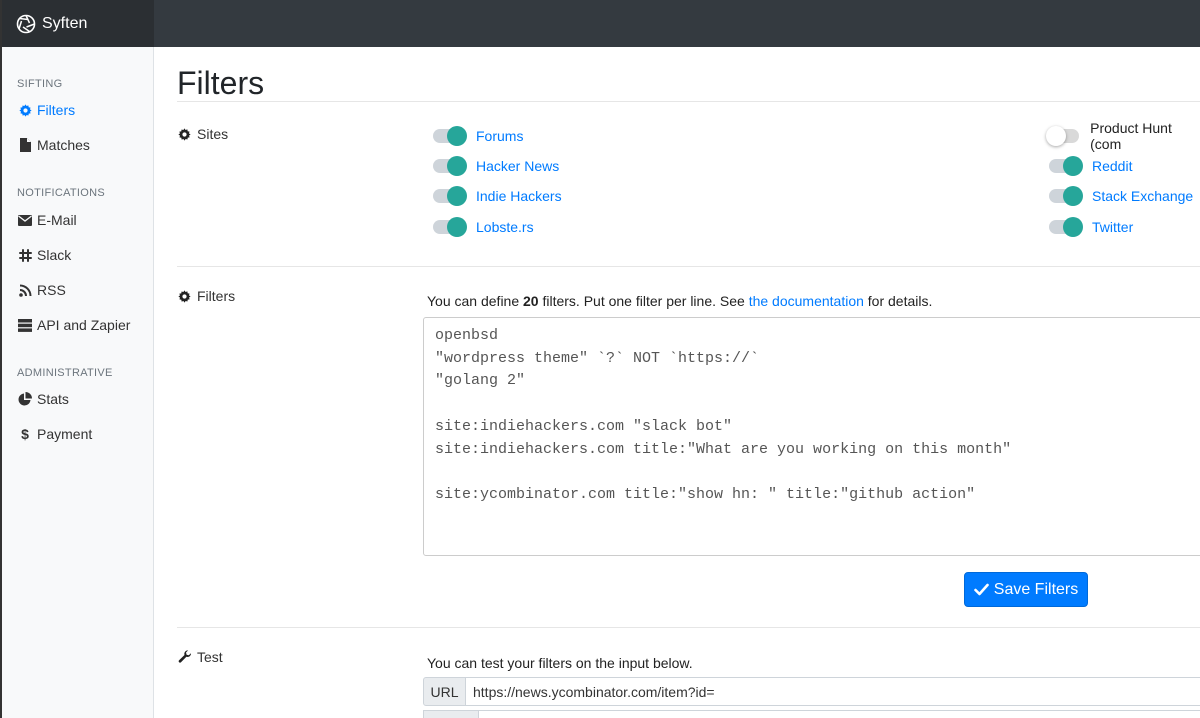 This screenshot has width=1200, height=718. What do you see at coordinates (25, 220) in the screenshot?
I see `envelope-icon` at bounding box center [25, 220].